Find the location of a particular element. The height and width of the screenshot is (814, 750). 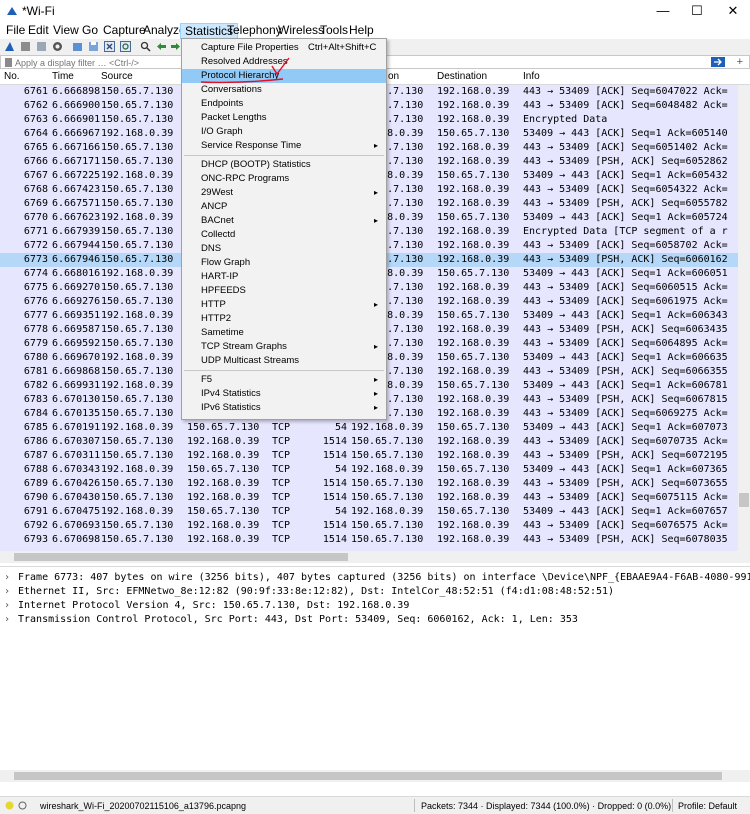

minimize-button: — is located at coordinates (663, 11).